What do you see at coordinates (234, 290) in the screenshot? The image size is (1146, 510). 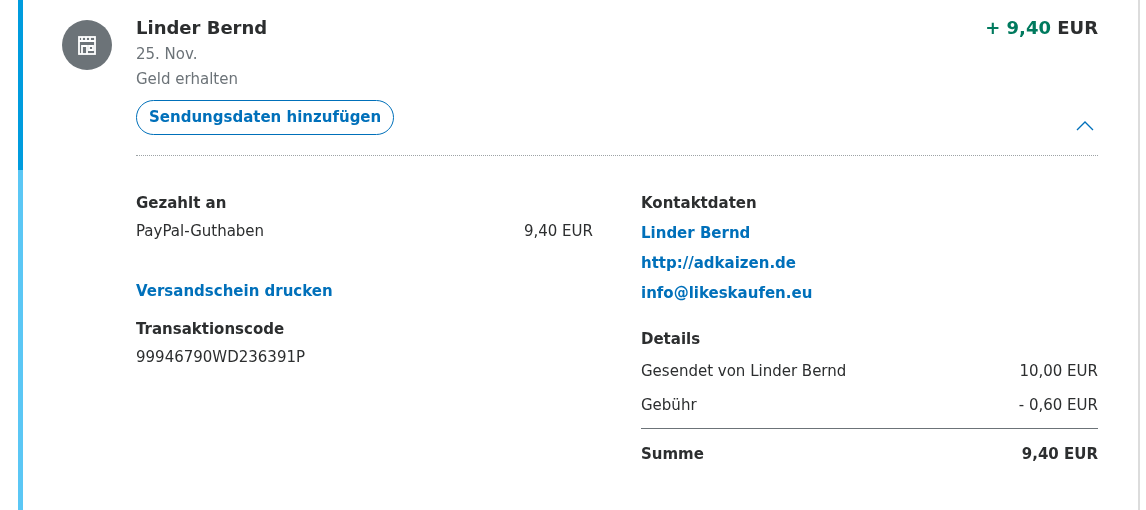 I see `print-label-link: Versandschein drucken` at bounding box center [234, 290].